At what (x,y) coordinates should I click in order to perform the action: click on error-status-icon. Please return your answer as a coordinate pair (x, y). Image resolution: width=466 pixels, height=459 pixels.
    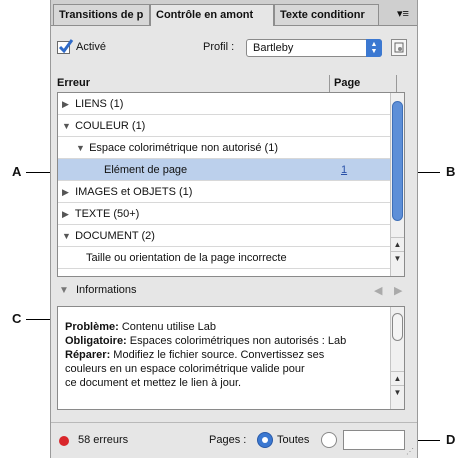
    Looking at the image, I should click on (64, 441).